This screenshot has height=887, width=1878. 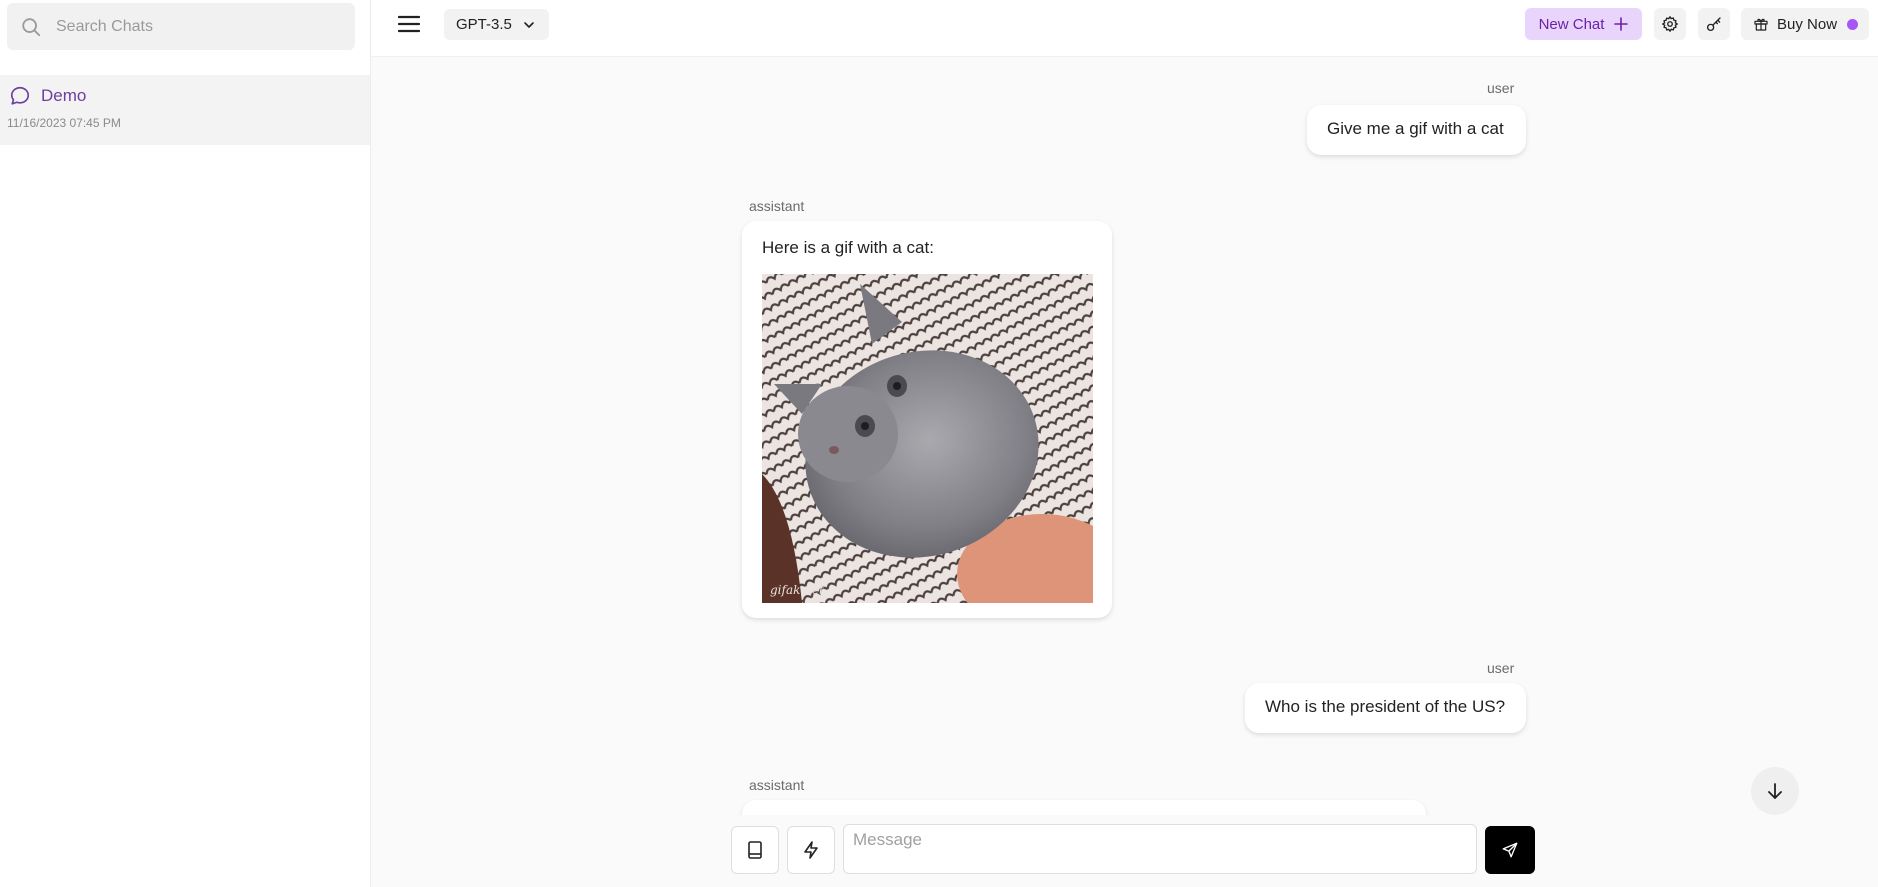 What do you see at coordinates (797, 590) in the screenshot?
I see `image-watermark: gifak.net` at bounding box center [797, 590].